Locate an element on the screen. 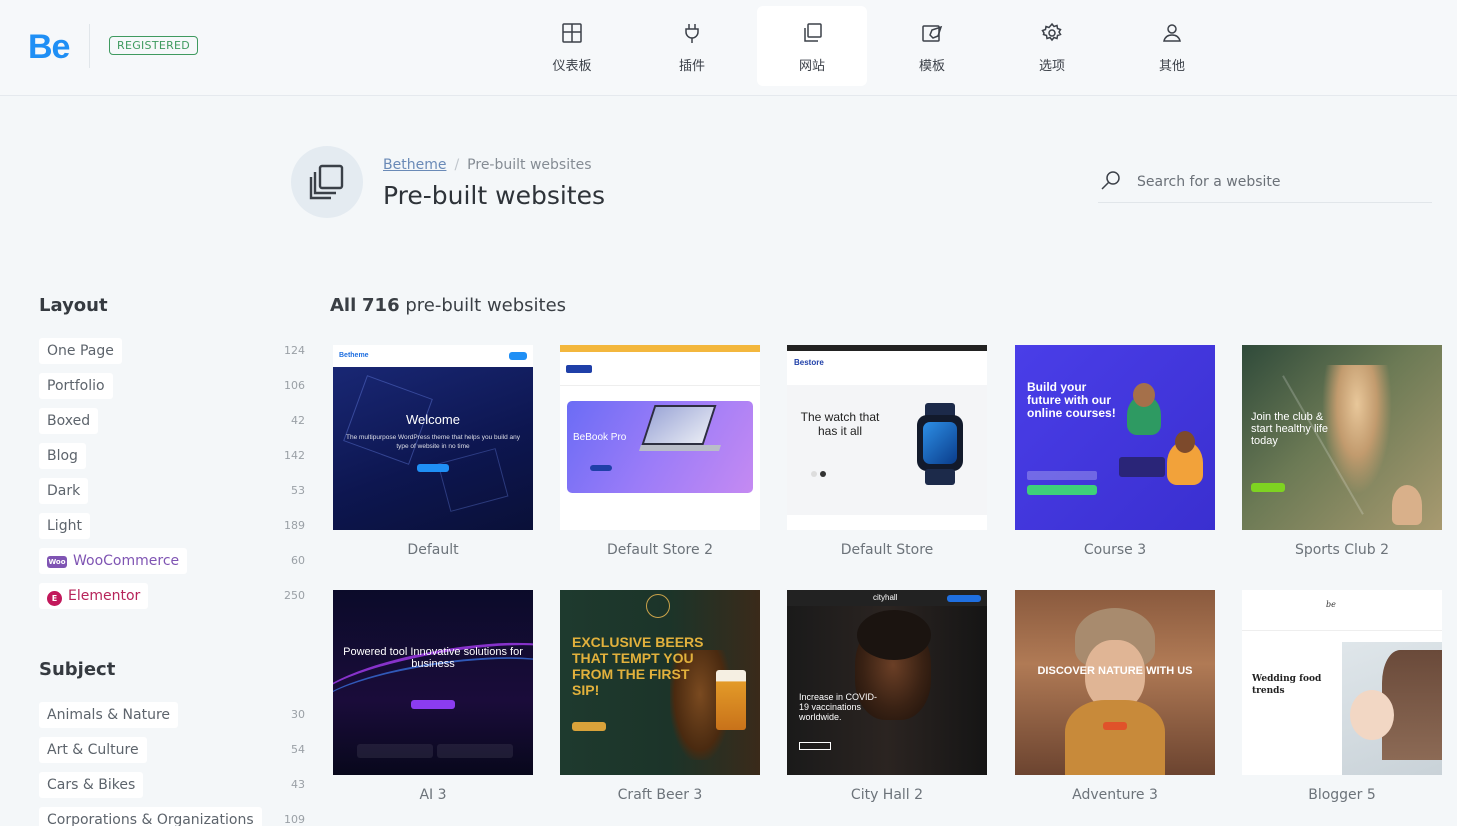 This screenshot has width=1457, height=826. filter-count: 53 is located at coordinates (298, 490).